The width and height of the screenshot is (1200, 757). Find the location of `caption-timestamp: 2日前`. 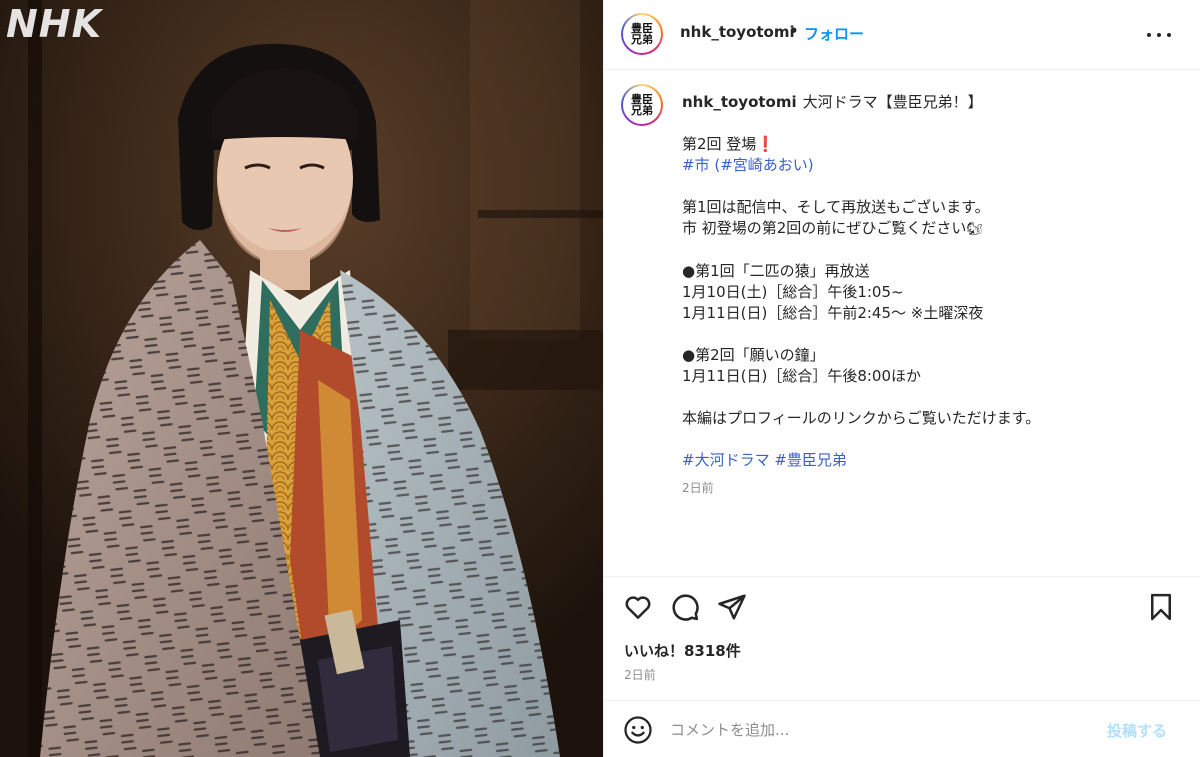

caption-timestamp: 2日前 is located at coordinates (698, 488).